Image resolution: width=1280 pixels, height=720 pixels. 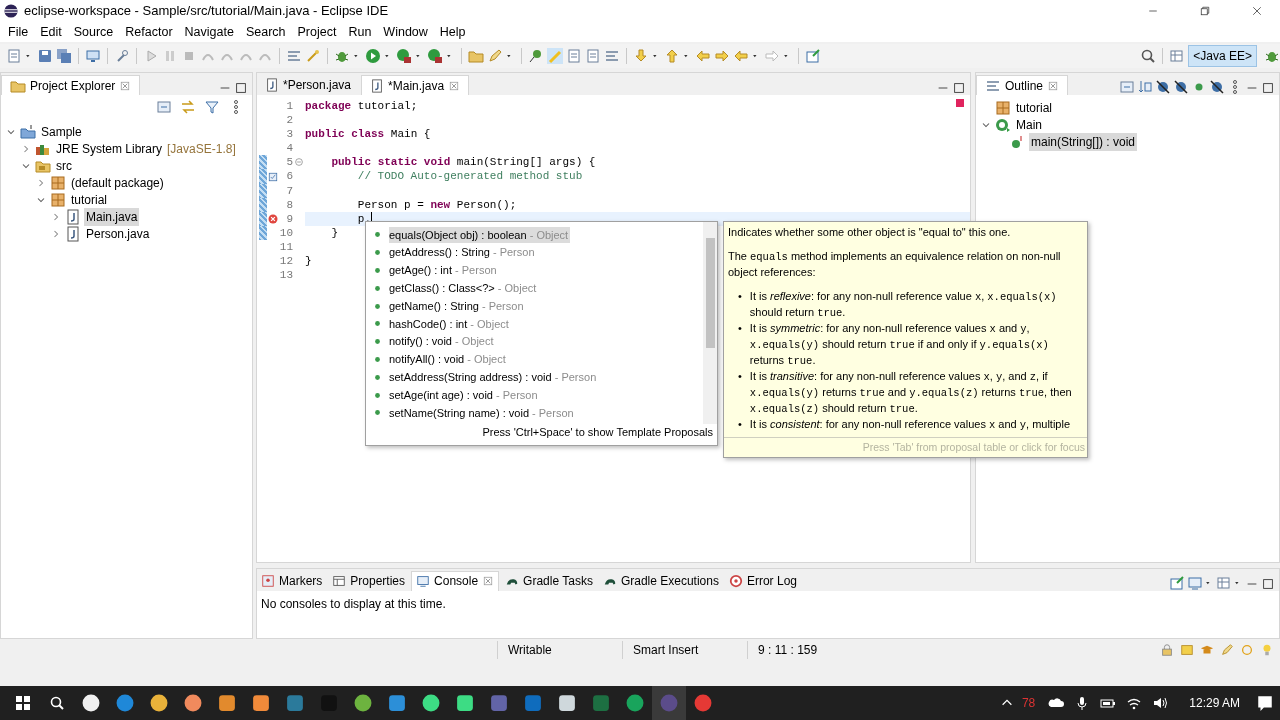 What do you see at coordinates (641, 56) in the screenshot?
I see `down-arrow-icon` at bounding box center [641, 56].